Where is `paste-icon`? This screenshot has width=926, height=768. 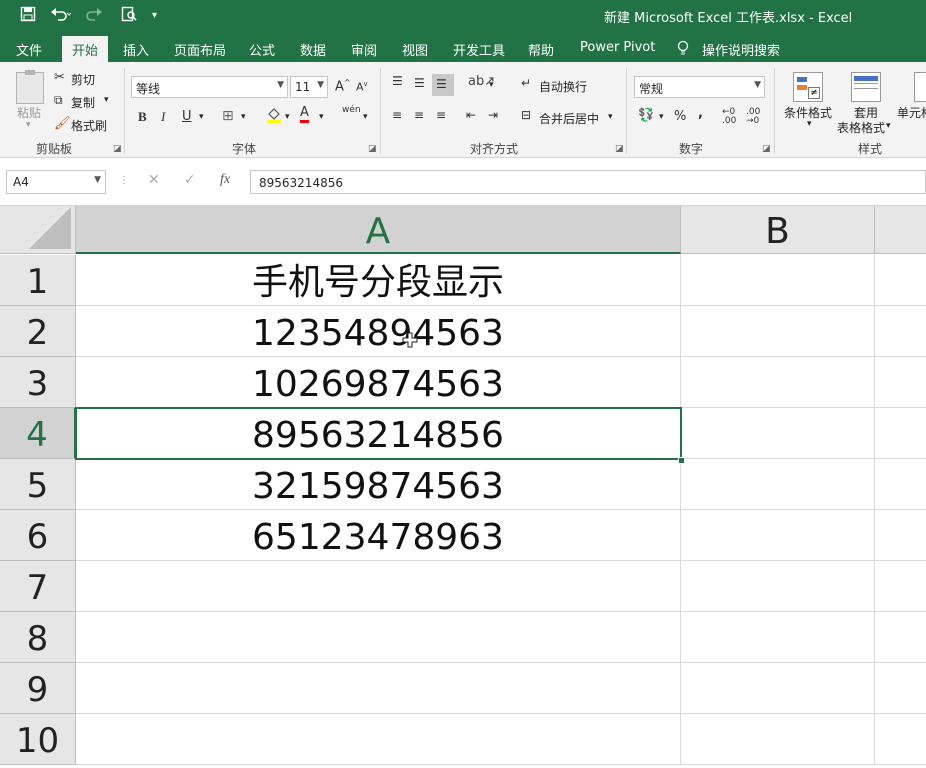 paste-icon is located at coordinates (30, 87).